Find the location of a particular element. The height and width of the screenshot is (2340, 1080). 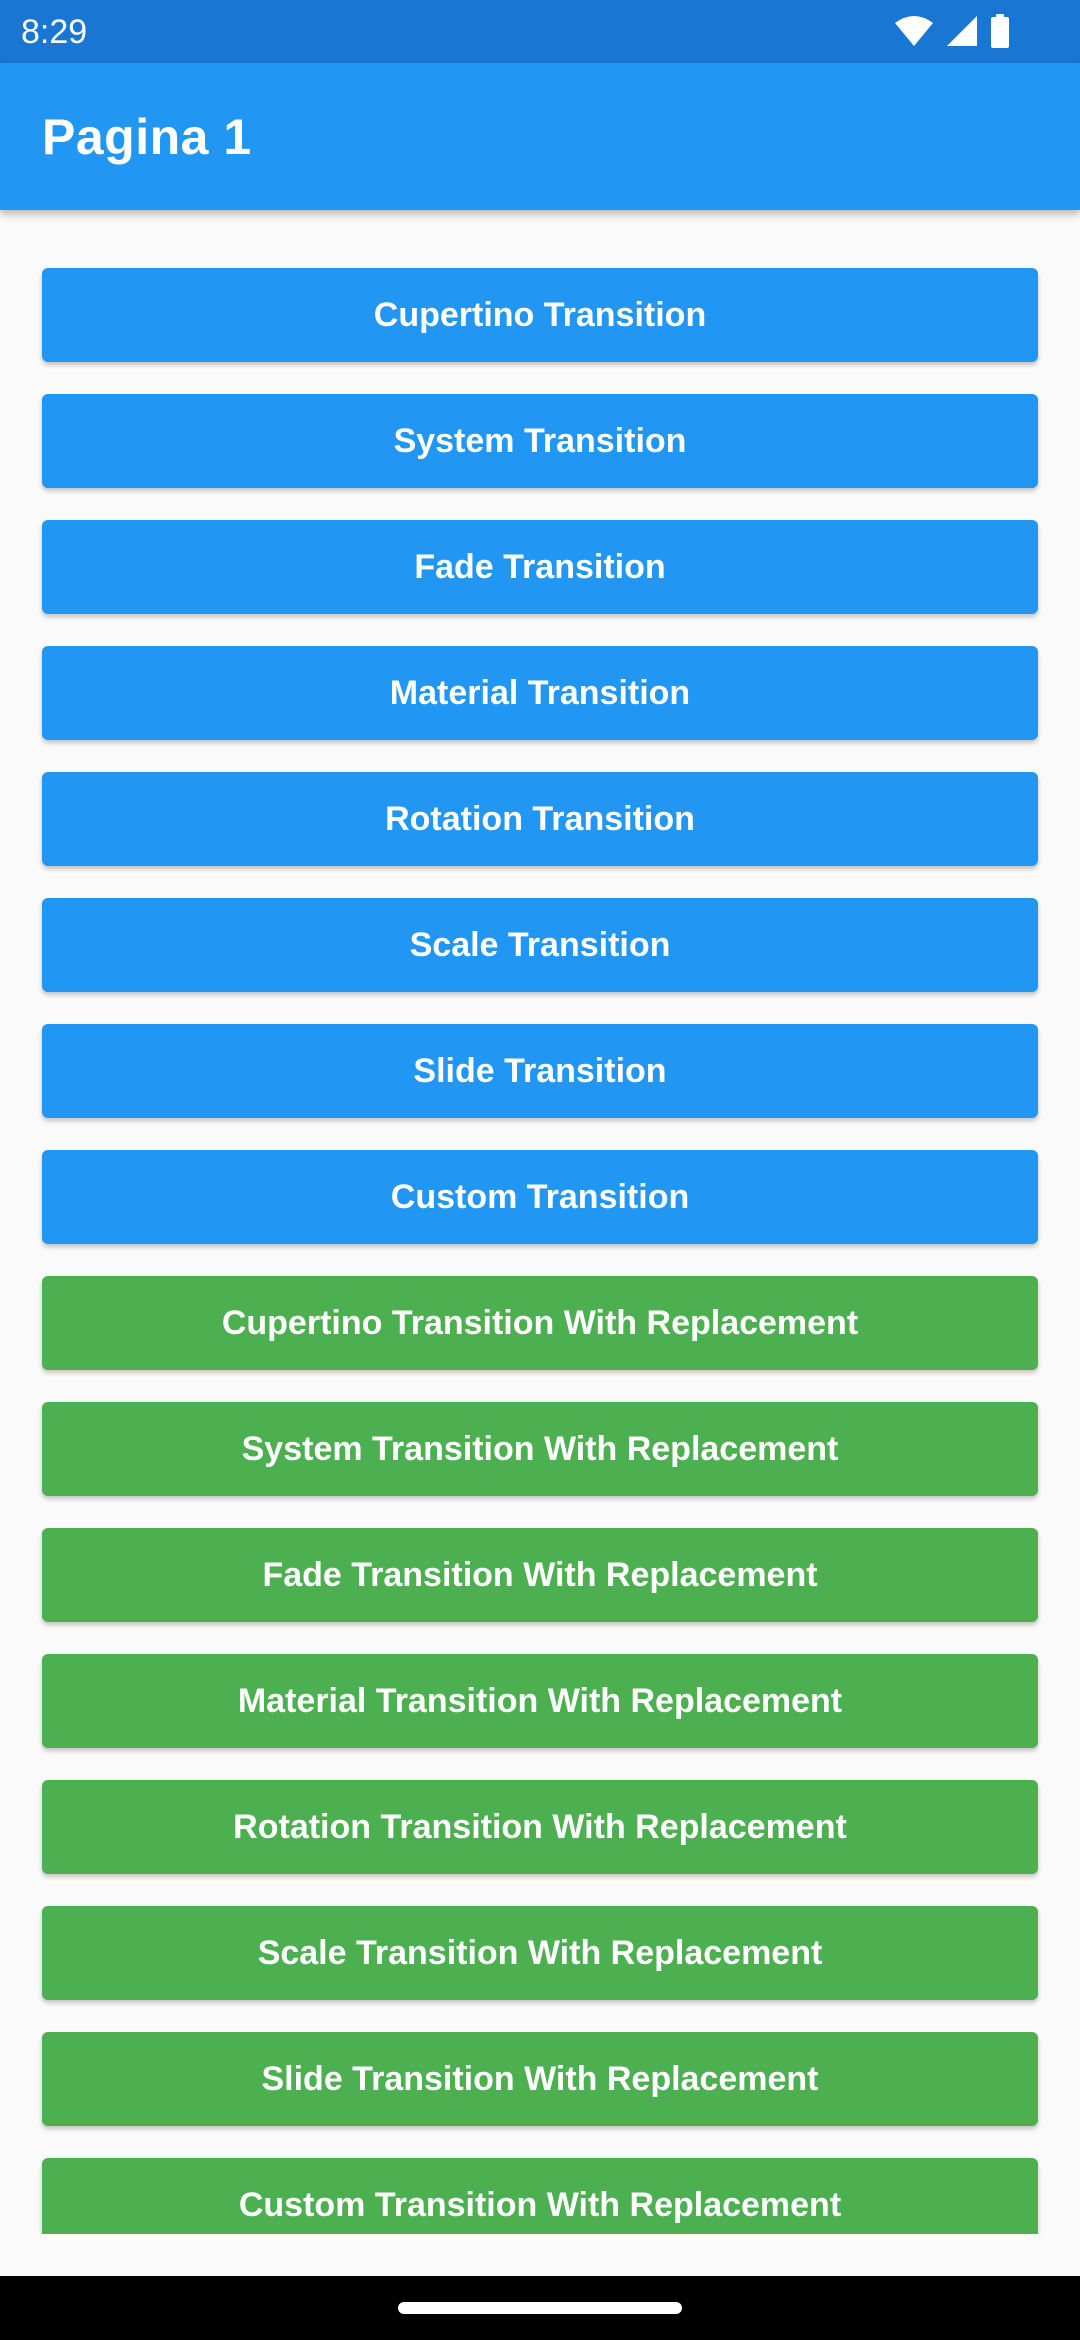

system-transition-with-replacement-button: System Transition With Replacement is located at coordinates (540, 1449).